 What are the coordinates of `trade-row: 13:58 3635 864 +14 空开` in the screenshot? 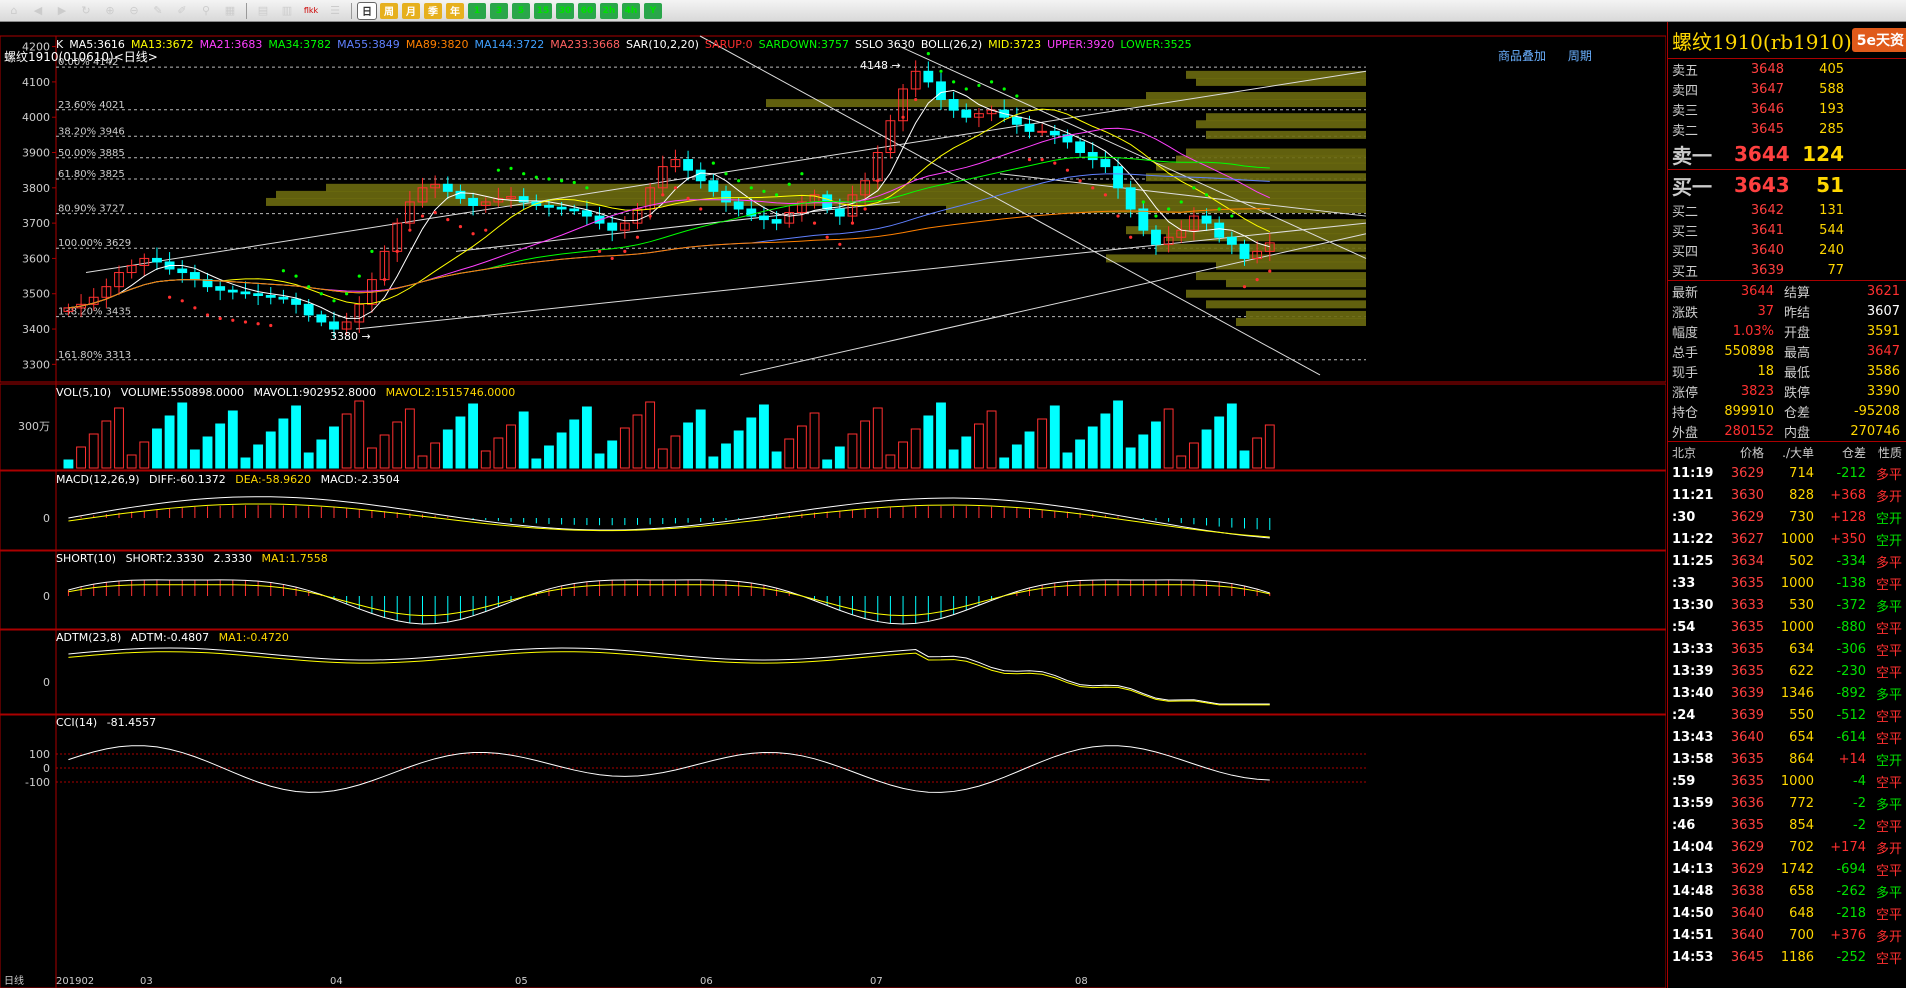 It's located at (1787, 759).